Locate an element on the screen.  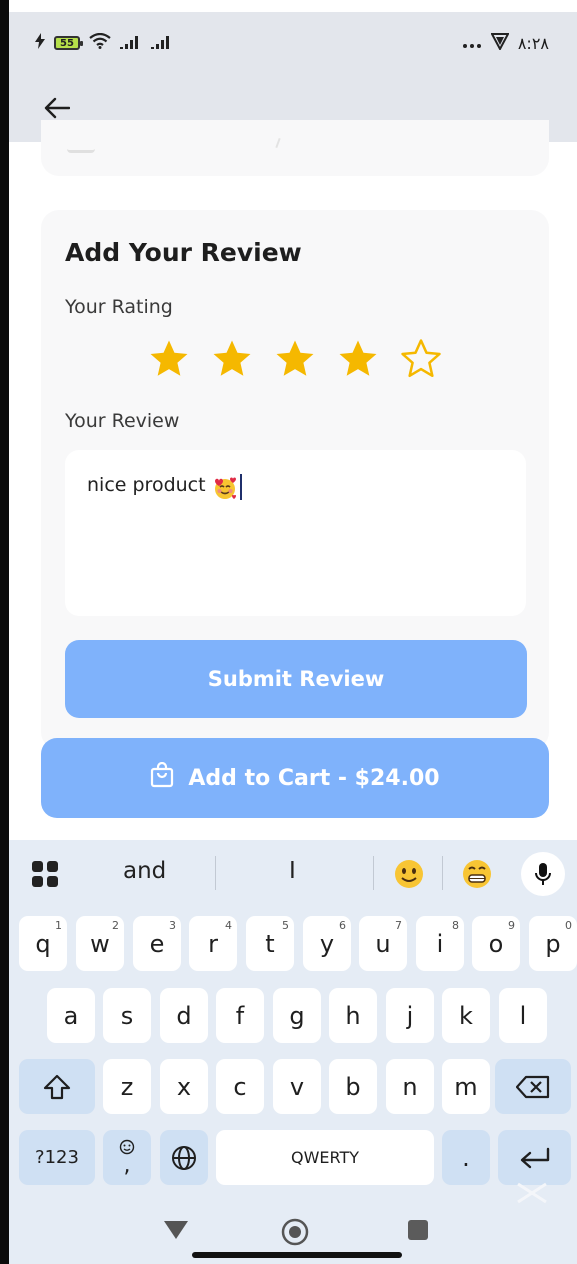
key-g-label: g is located at coordinates (297, 1015).